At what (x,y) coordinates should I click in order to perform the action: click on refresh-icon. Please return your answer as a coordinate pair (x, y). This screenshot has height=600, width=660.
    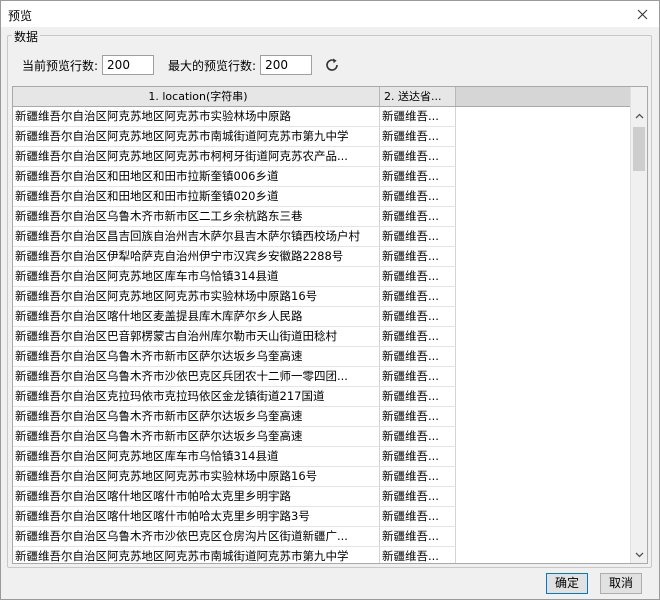
    Looking at the image, I should click on (332, 64).